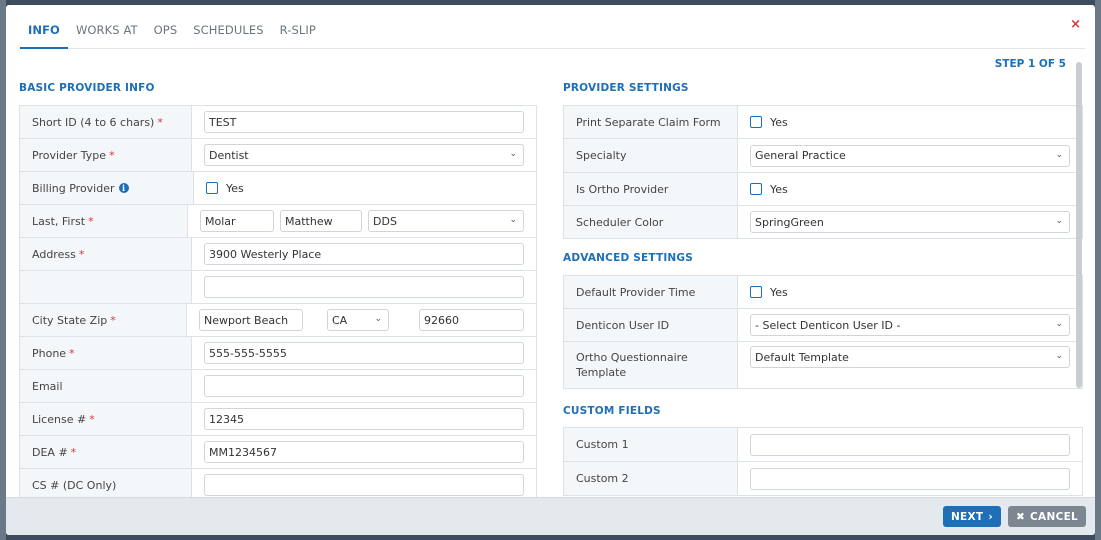  I want to click on license-input: 12345, so click(364, 419).